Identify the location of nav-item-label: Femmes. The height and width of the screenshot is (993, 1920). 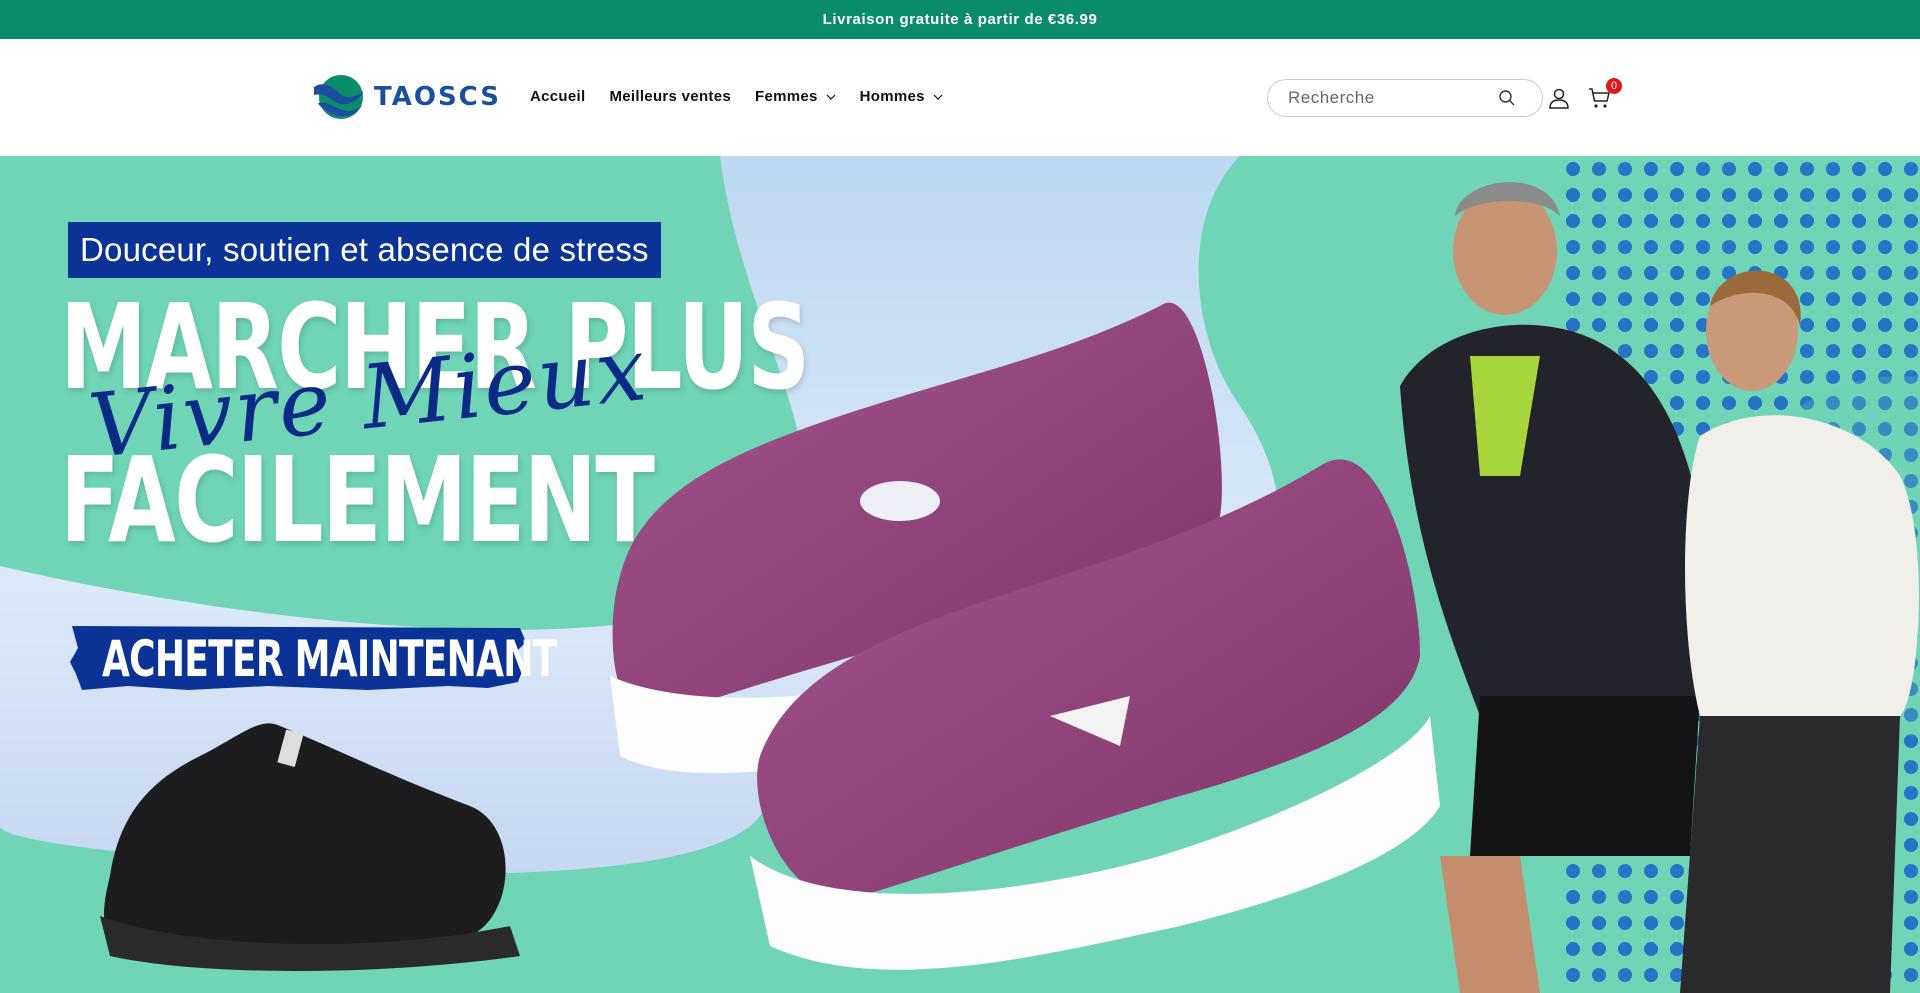
(786, 96).